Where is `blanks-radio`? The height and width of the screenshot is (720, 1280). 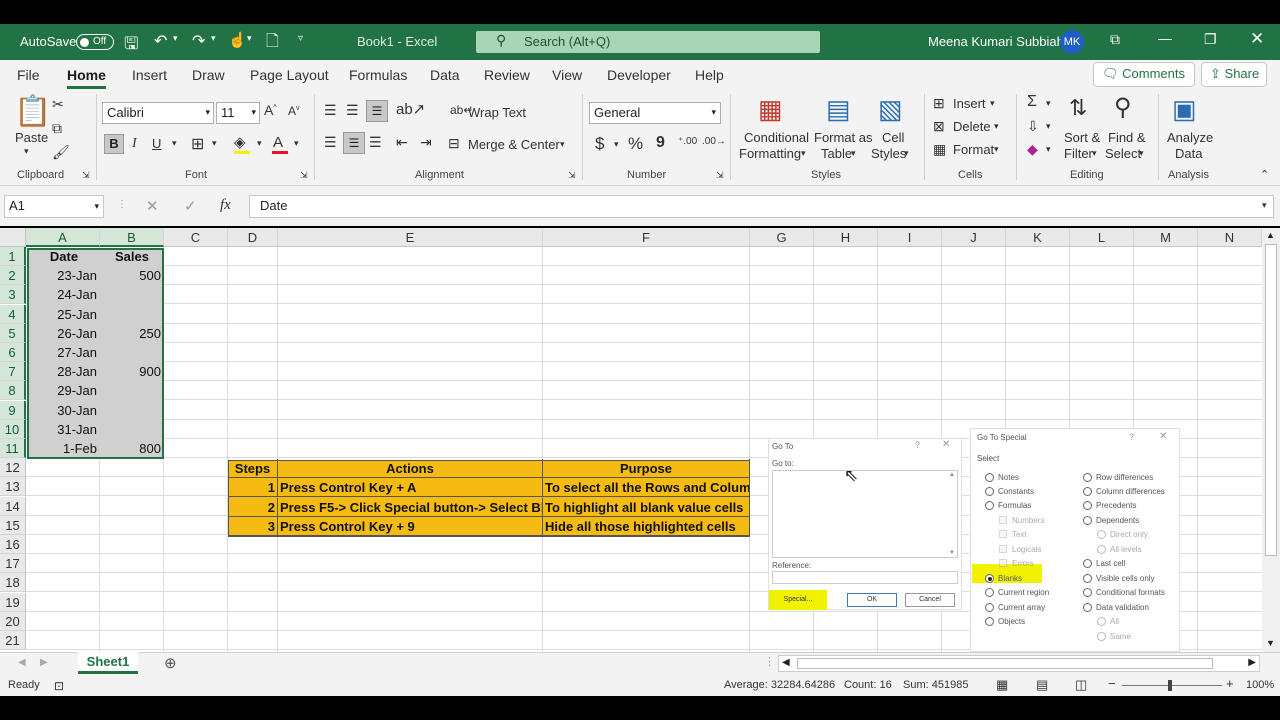 blanks-radio is located at coordinates (989, 578).